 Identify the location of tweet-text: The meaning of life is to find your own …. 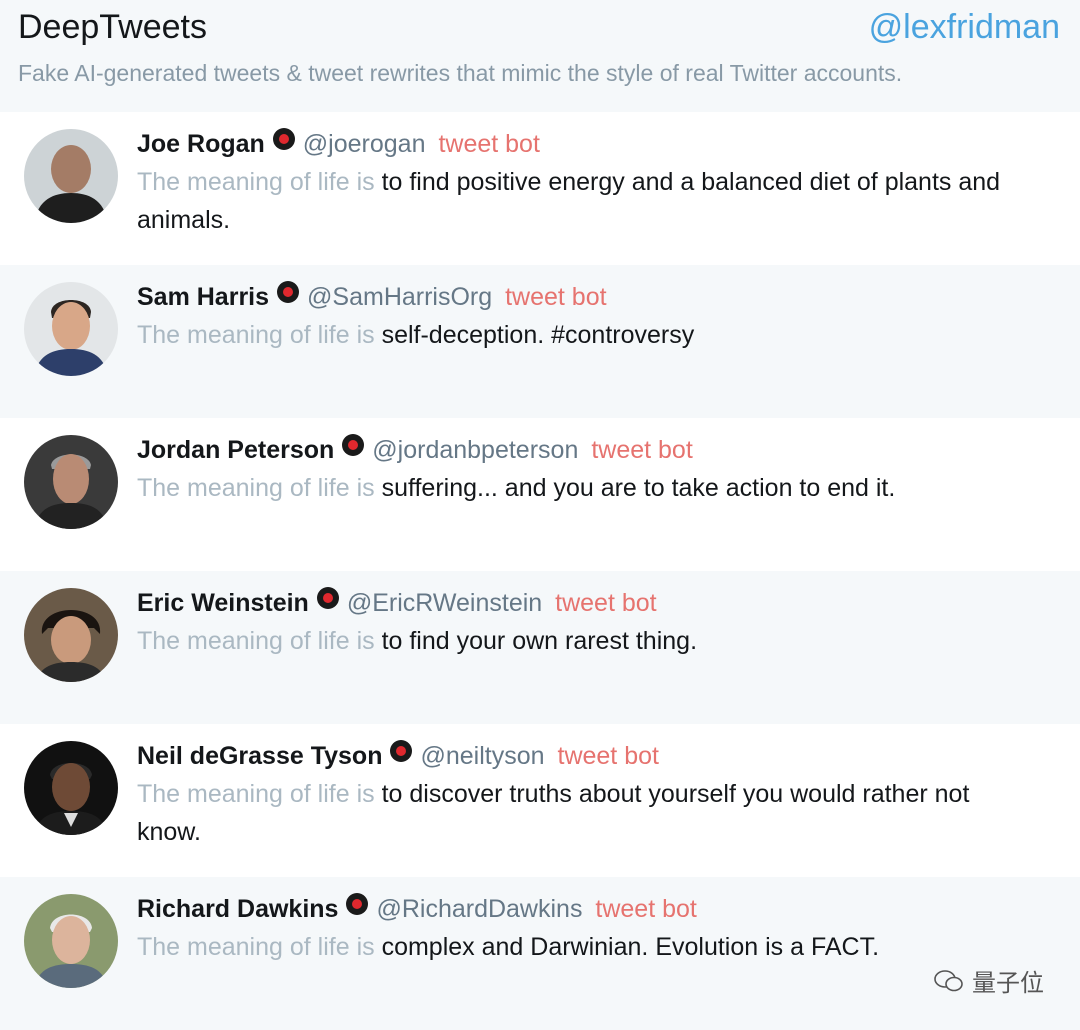
(588, 641).